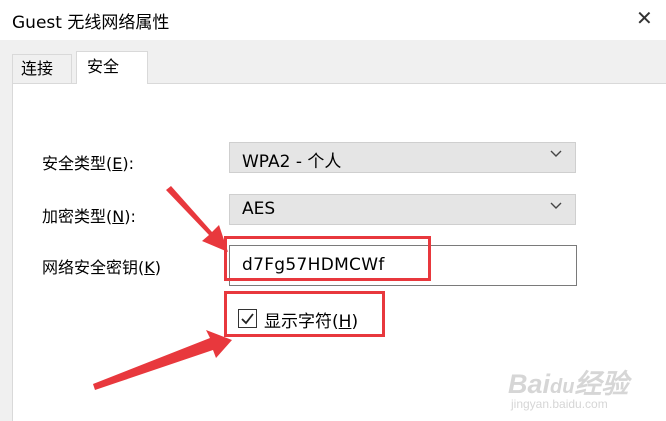 This screenshot has width=666, height=421. I want to click on tab-security: 安全, so click(112, 67).